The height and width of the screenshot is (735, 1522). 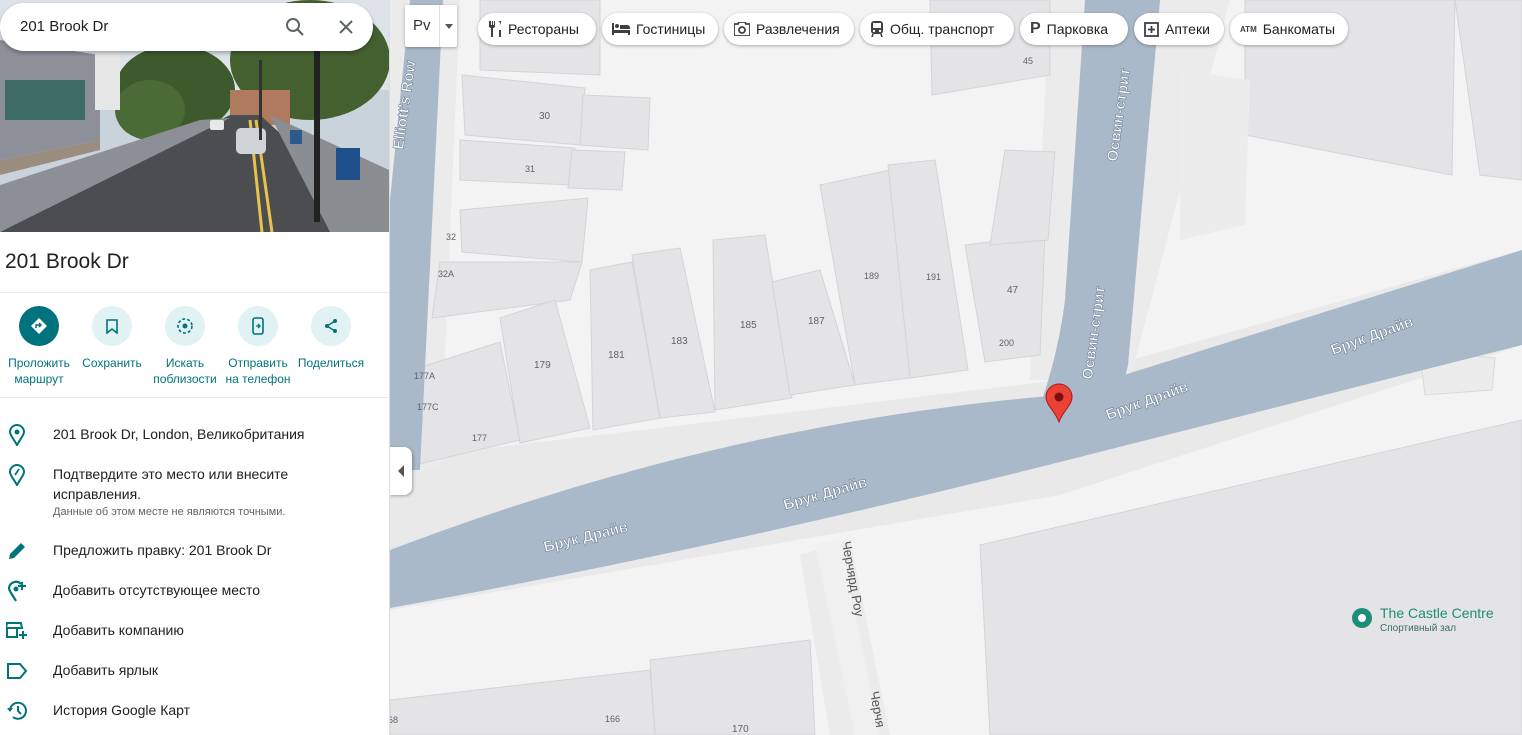 I want to click on house-number: 45, so click(x=1028, y=61).